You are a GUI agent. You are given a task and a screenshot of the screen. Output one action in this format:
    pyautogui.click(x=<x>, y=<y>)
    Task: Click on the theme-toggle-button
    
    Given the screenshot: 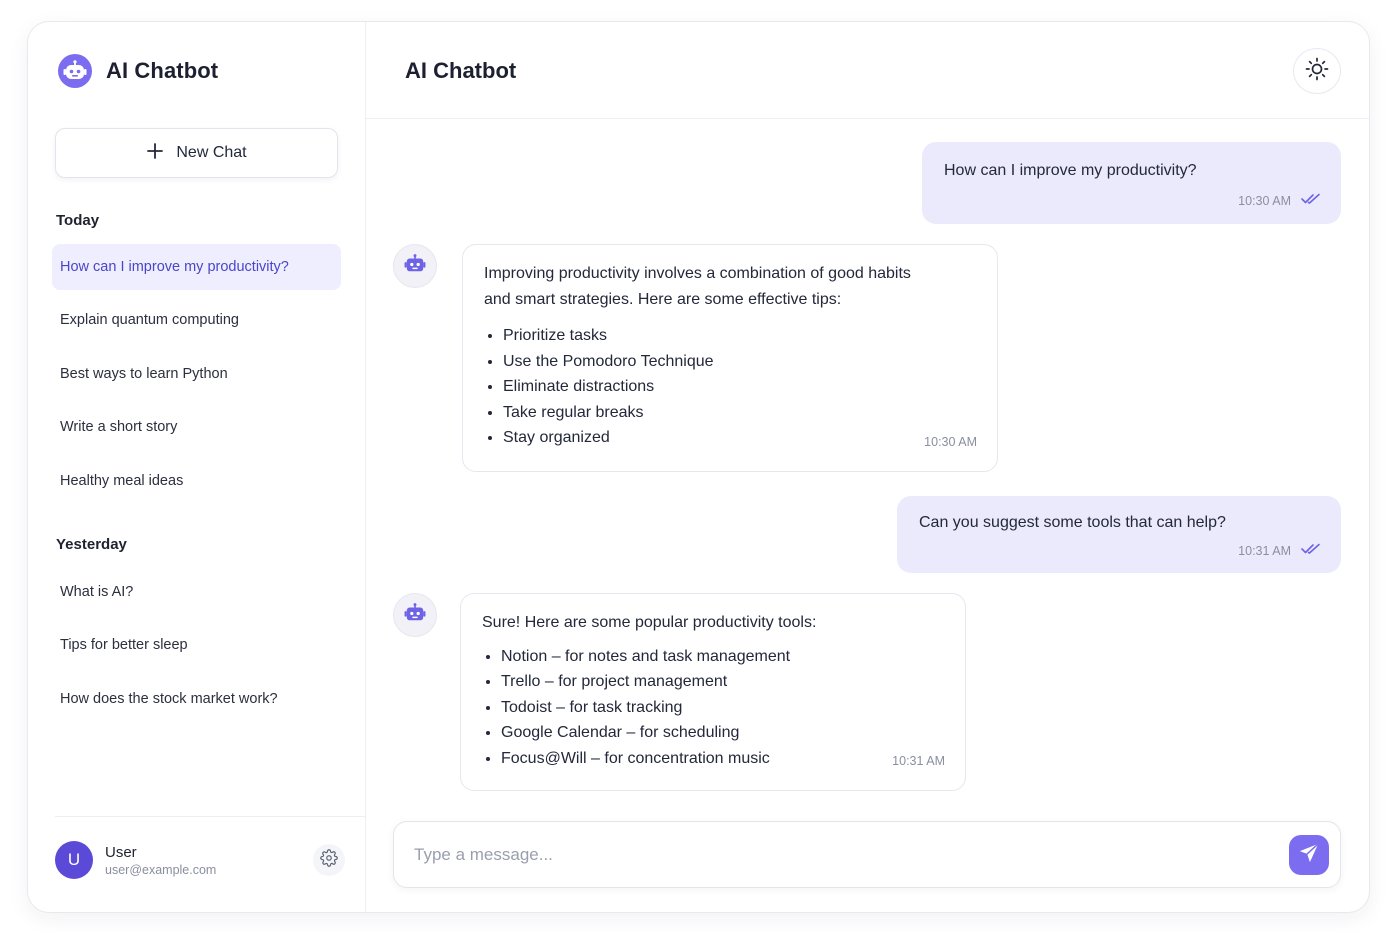 What is the action you would take?
    pyautogui.click(x=1317, y=71)
    